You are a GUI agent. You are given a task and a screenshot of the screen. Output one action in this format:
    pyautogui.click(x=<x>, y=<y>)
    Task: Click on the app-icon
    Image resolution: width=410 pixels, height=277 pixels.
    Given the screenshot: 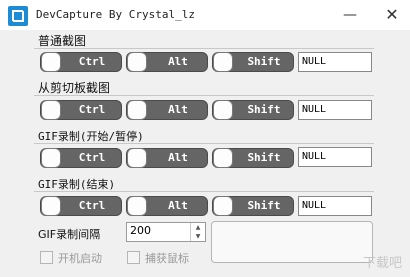 What is the action you would take?
    pyautogui.click(x=18, y=16)
    